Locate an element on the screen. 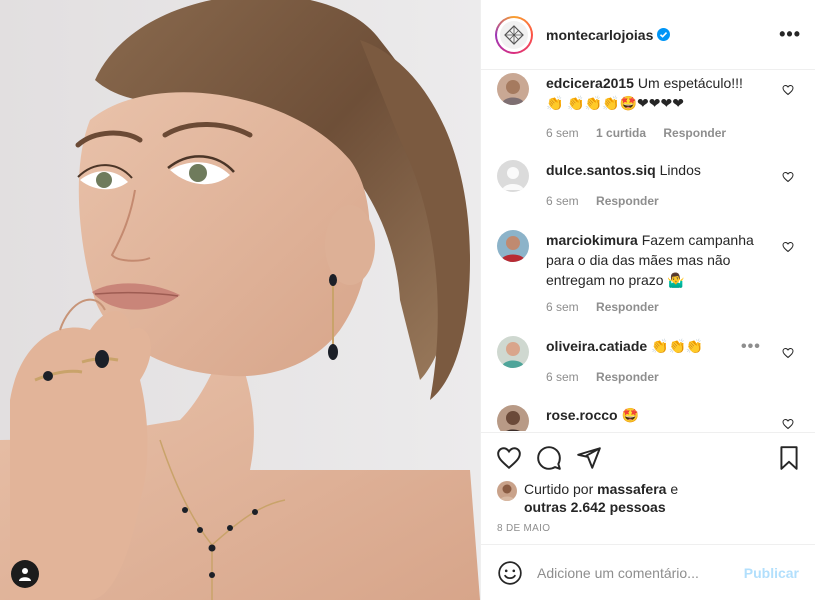 This screenshot has width=815, height=600. author-username: montecarlojoias is located at coordinates (599, 35).